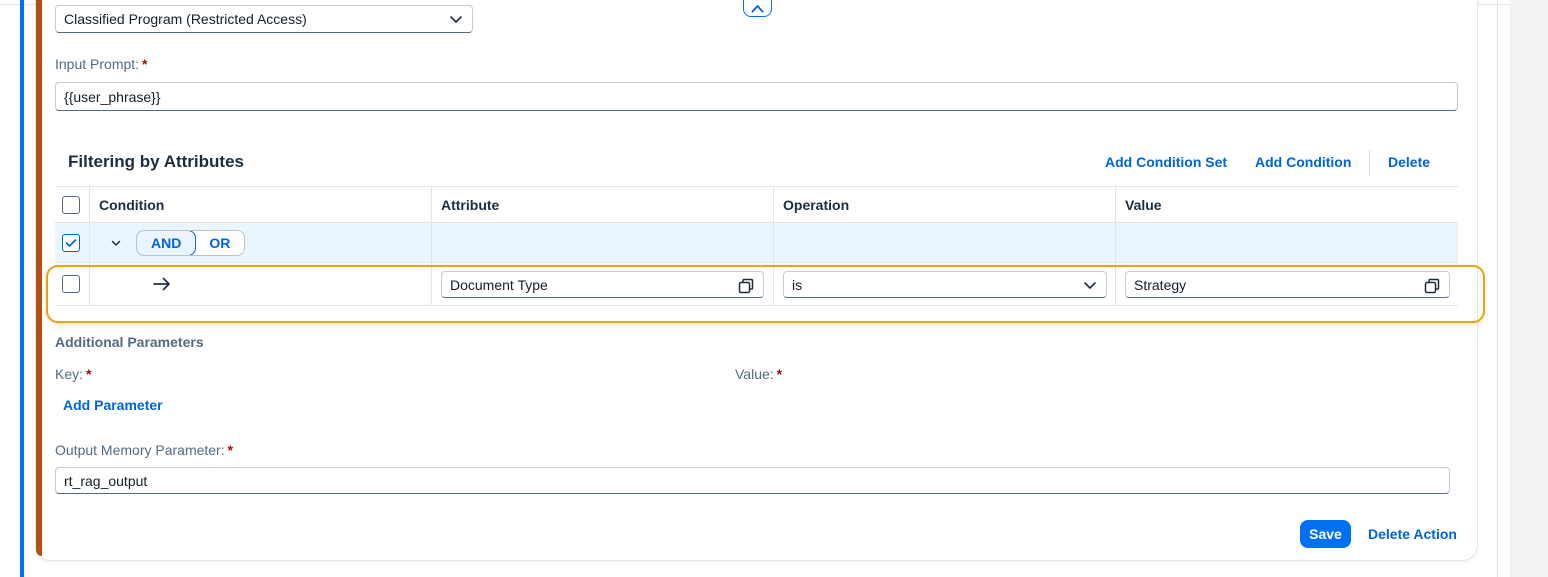 Image resolution: width=1548 pixels, height=577 pixels. I want to click on additional-parameters-title: Additional Parameters, so click(129, 342).